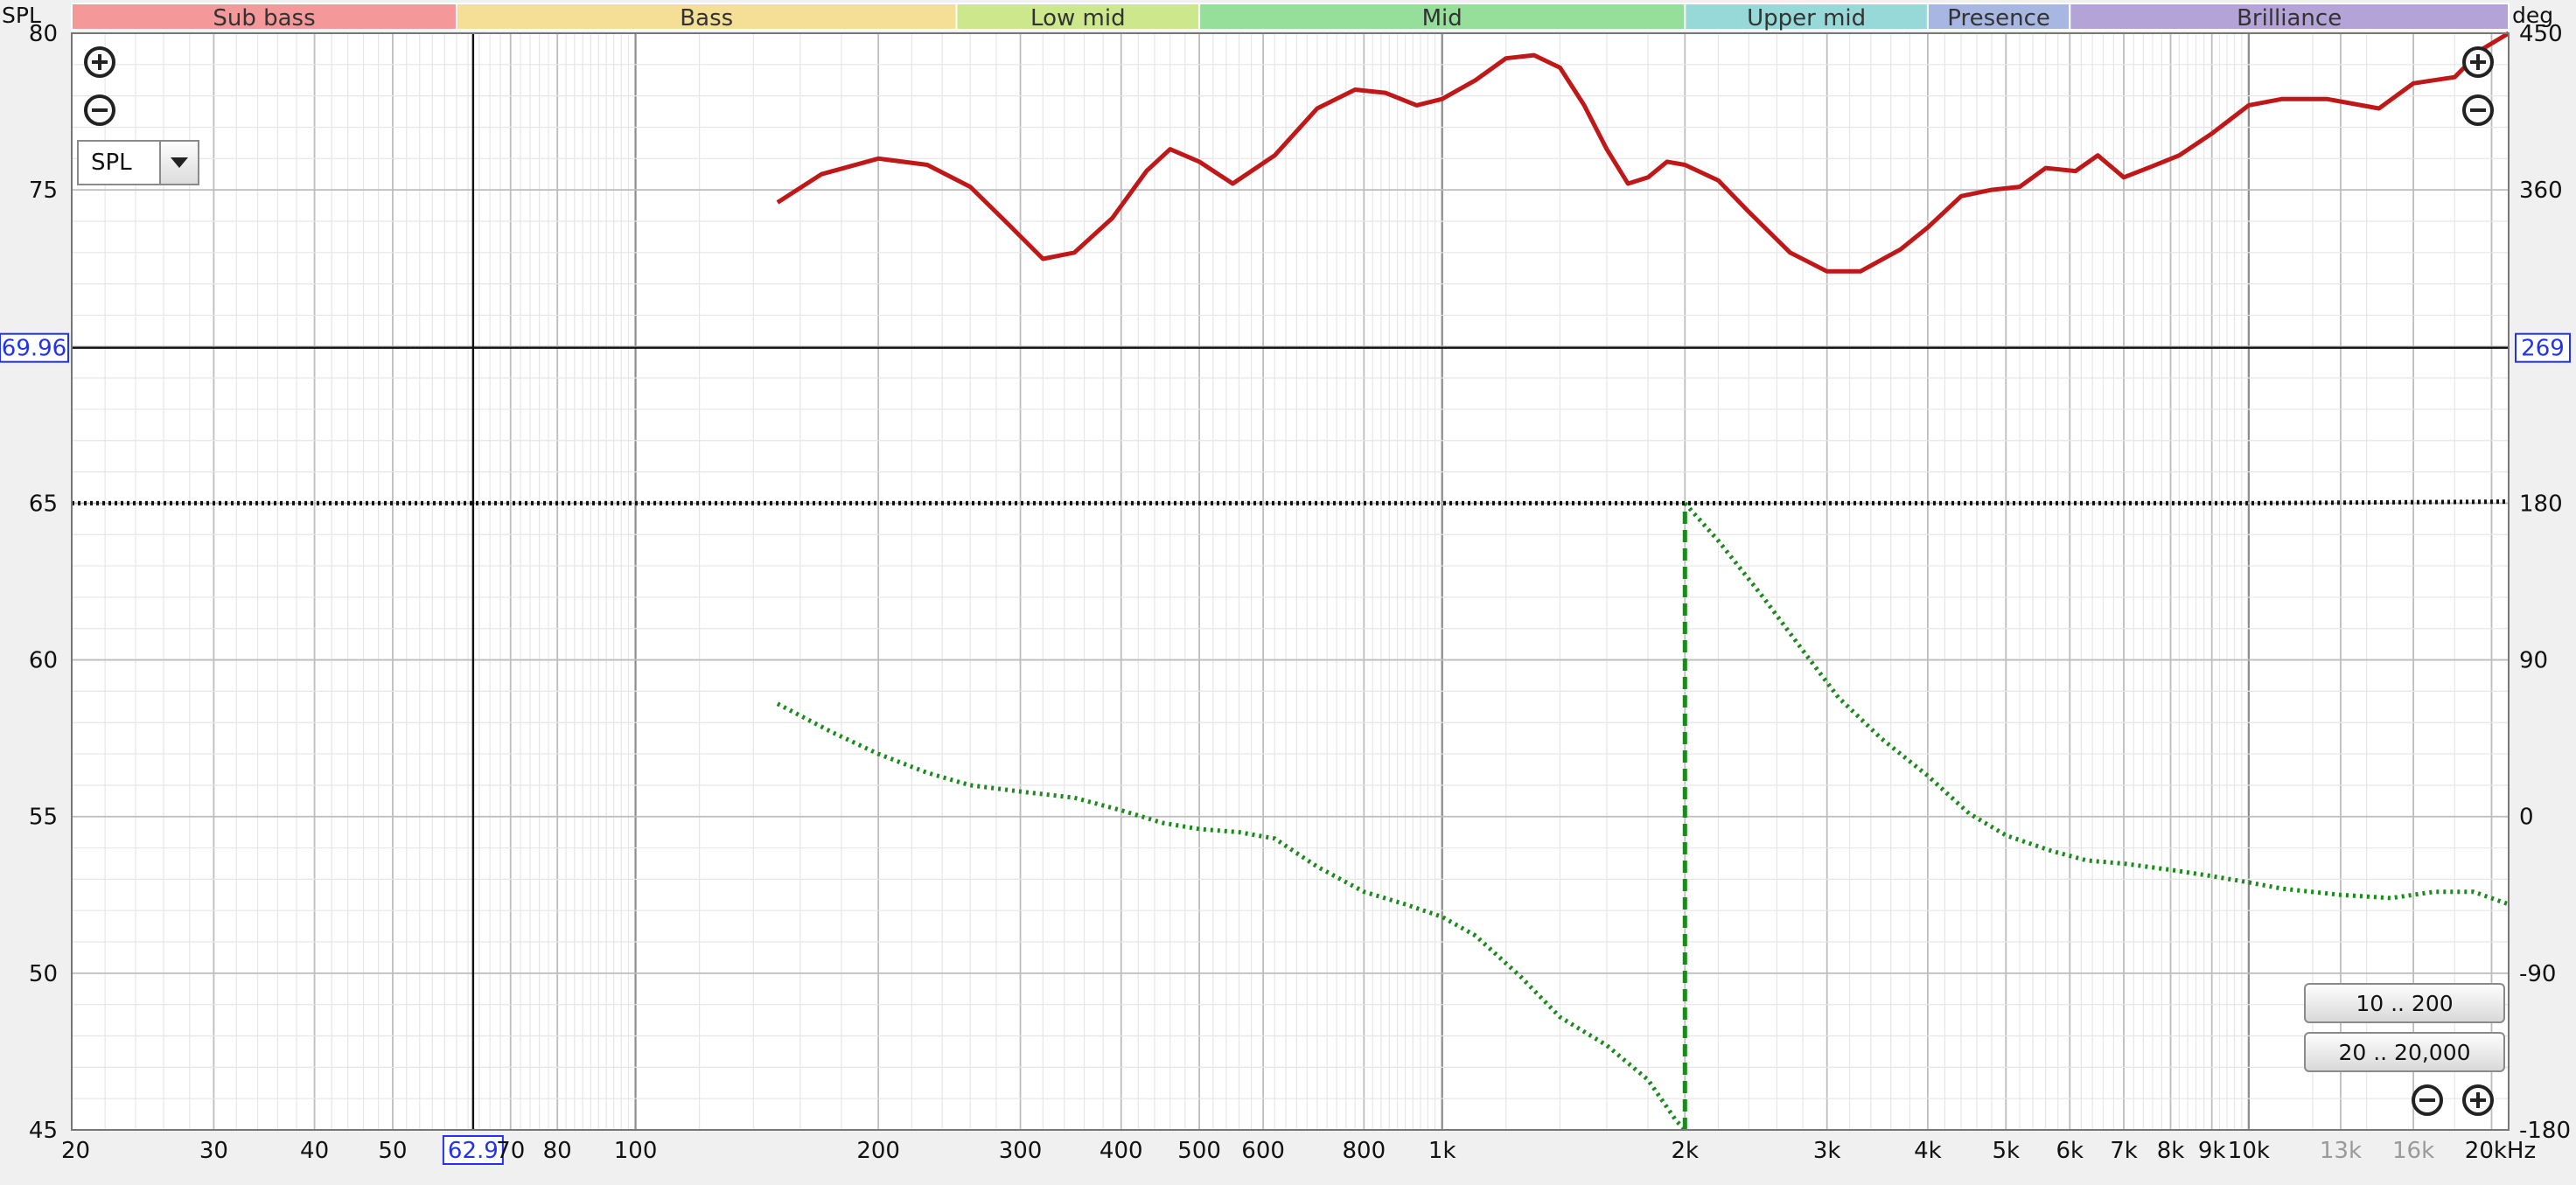 The width and height of the screenshot is (2576, 1185). What do you see at coordinates (314, 1151) in the screenshot?
I see `x-tick-label: 40` at bounding box center [314, 1151].